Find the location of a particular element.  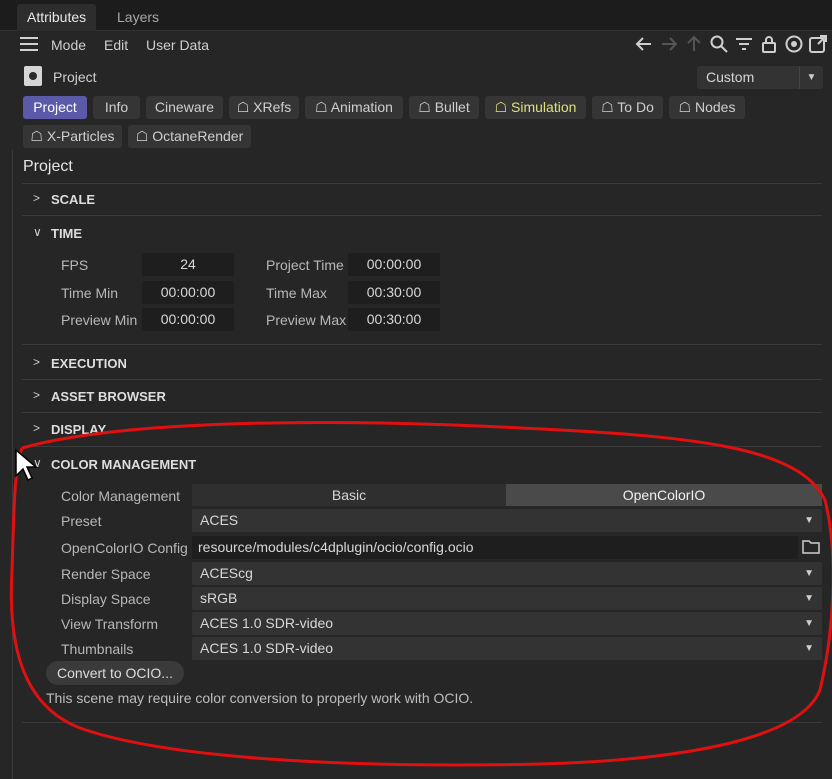

tab-cineware: Cineware is located at coordinates (184, 107).